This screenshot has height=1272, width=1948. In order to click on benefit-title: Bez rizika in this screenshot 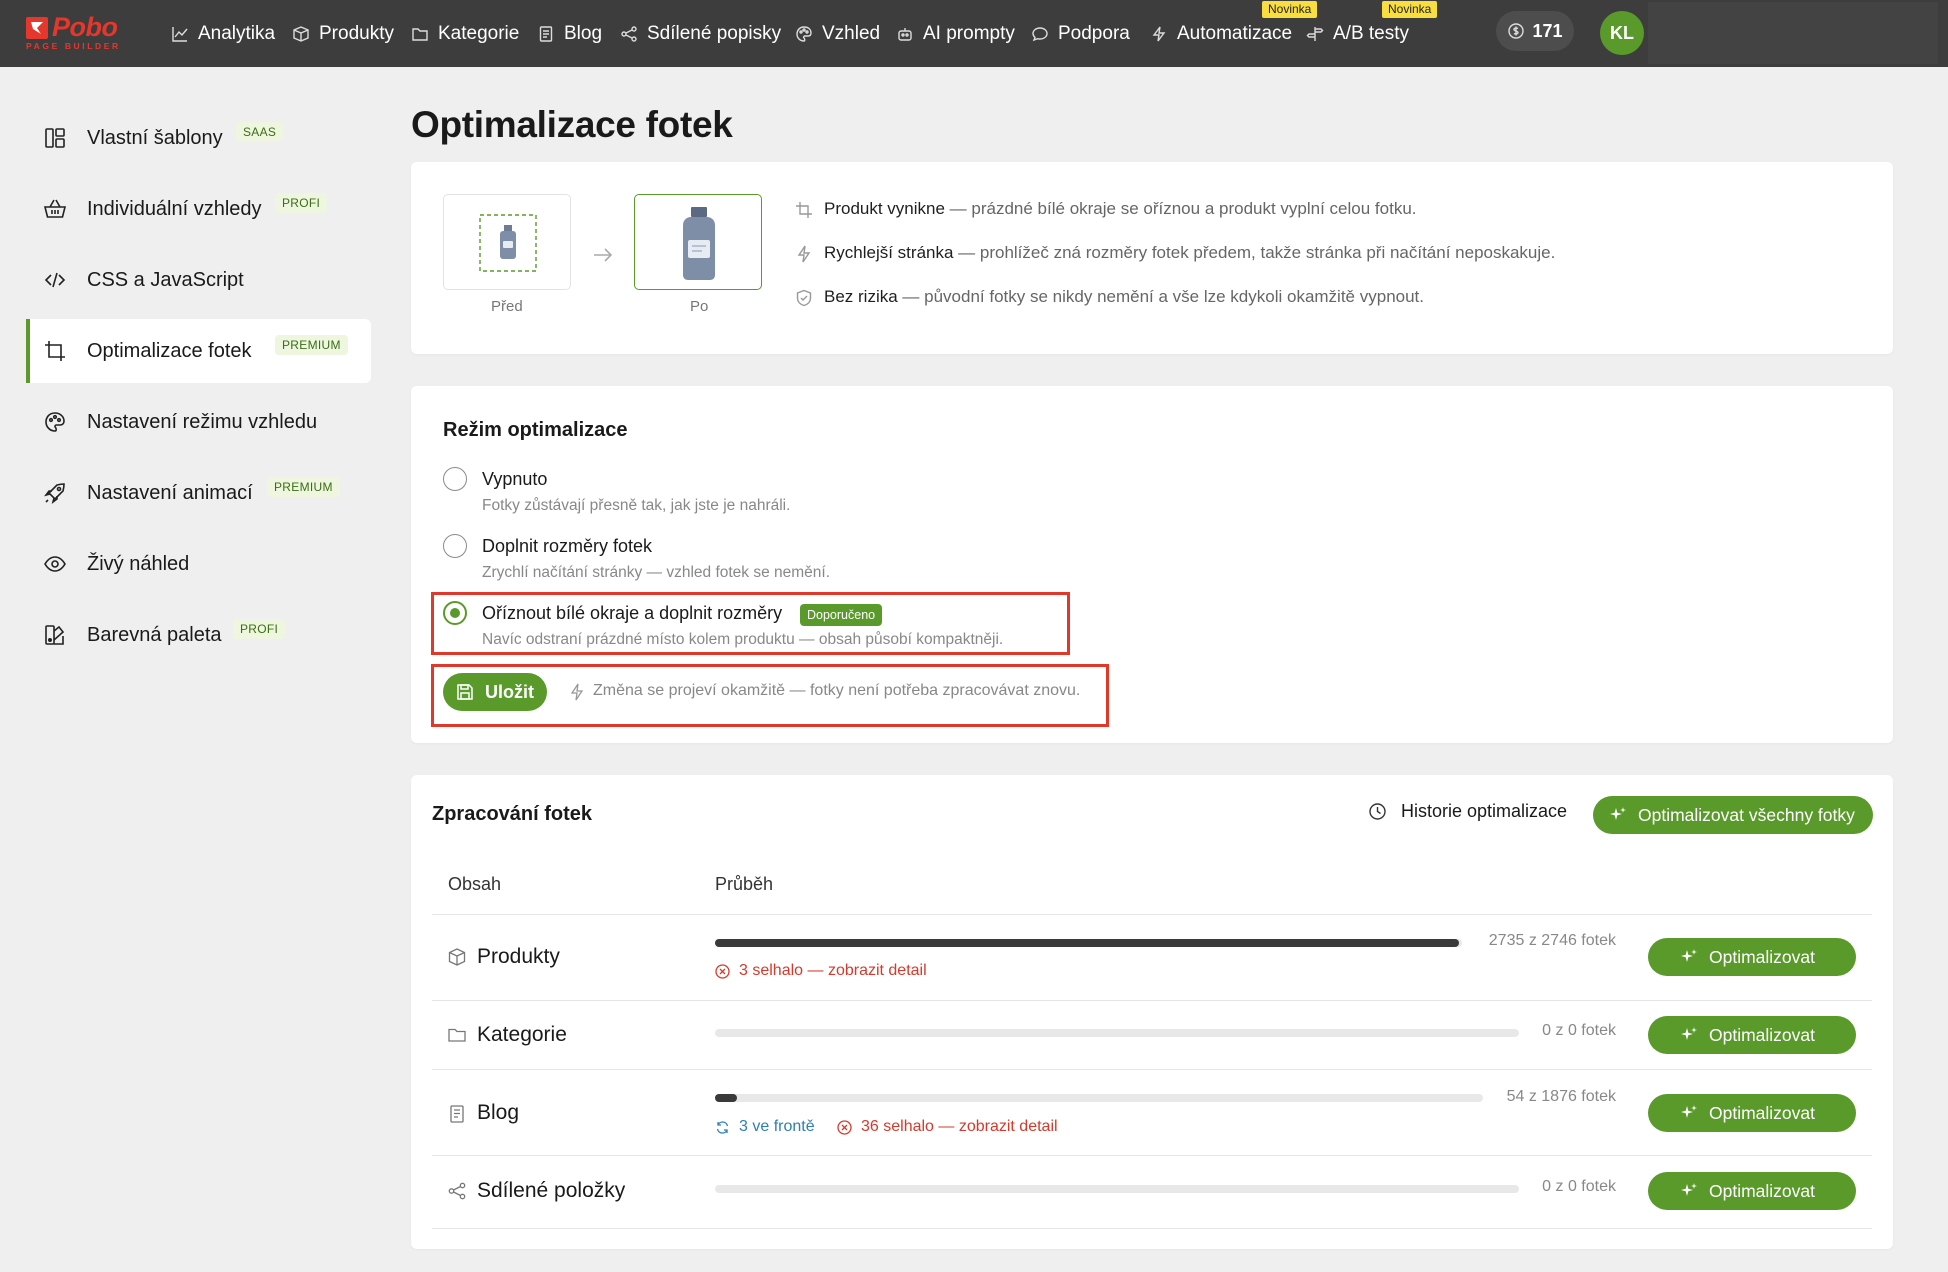, I will do `click(861, 296)`.